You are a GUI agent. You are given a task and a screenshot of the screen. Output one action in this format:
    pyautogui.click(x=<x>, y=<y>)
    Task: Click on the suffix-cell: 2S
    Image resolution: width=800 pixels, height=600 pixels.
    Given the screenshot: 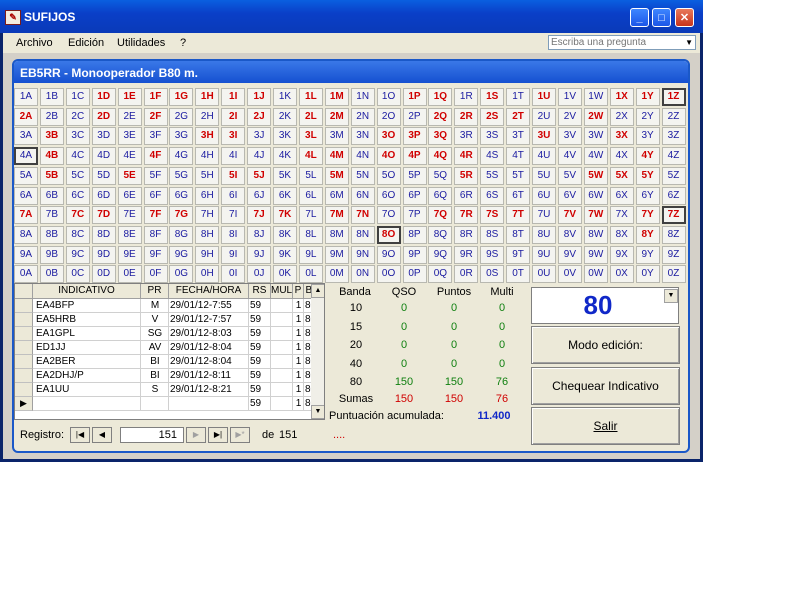 What is the action you would take?
    pyautogui.click(x=492, y=116)
    